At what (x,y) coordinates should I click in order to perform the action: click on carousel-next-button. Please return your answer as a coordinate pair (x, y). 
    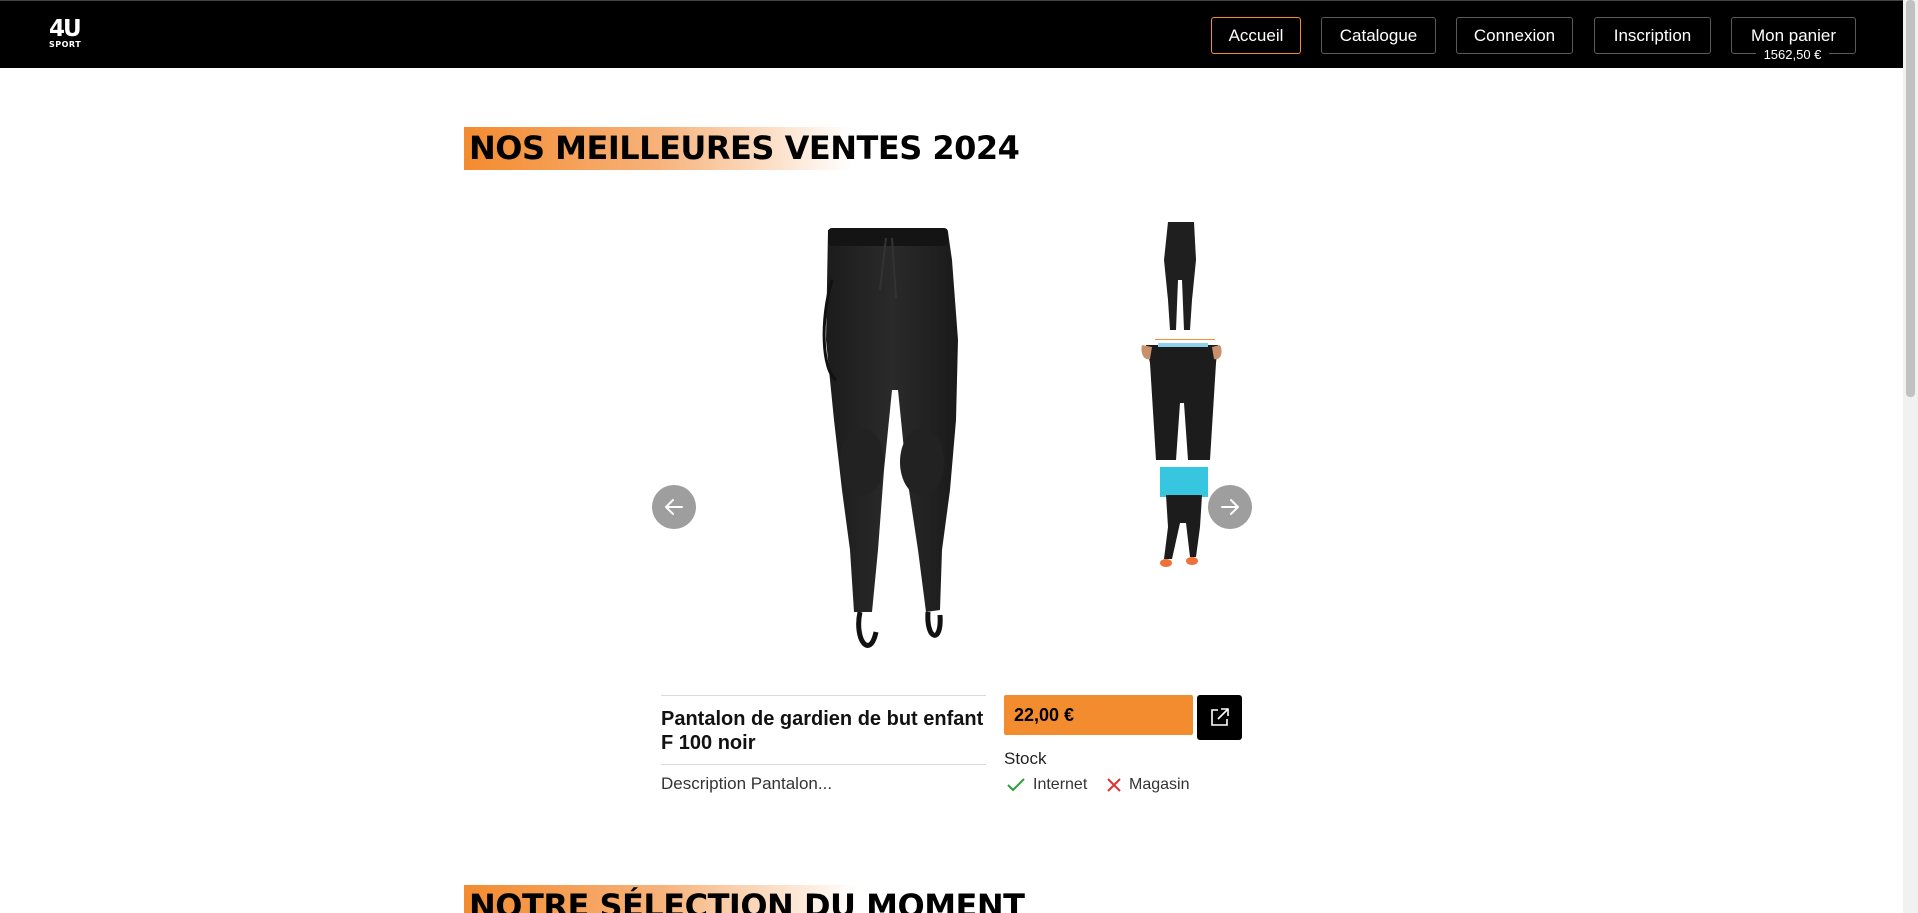
    Looking at the image, I should click on (1230, 507).